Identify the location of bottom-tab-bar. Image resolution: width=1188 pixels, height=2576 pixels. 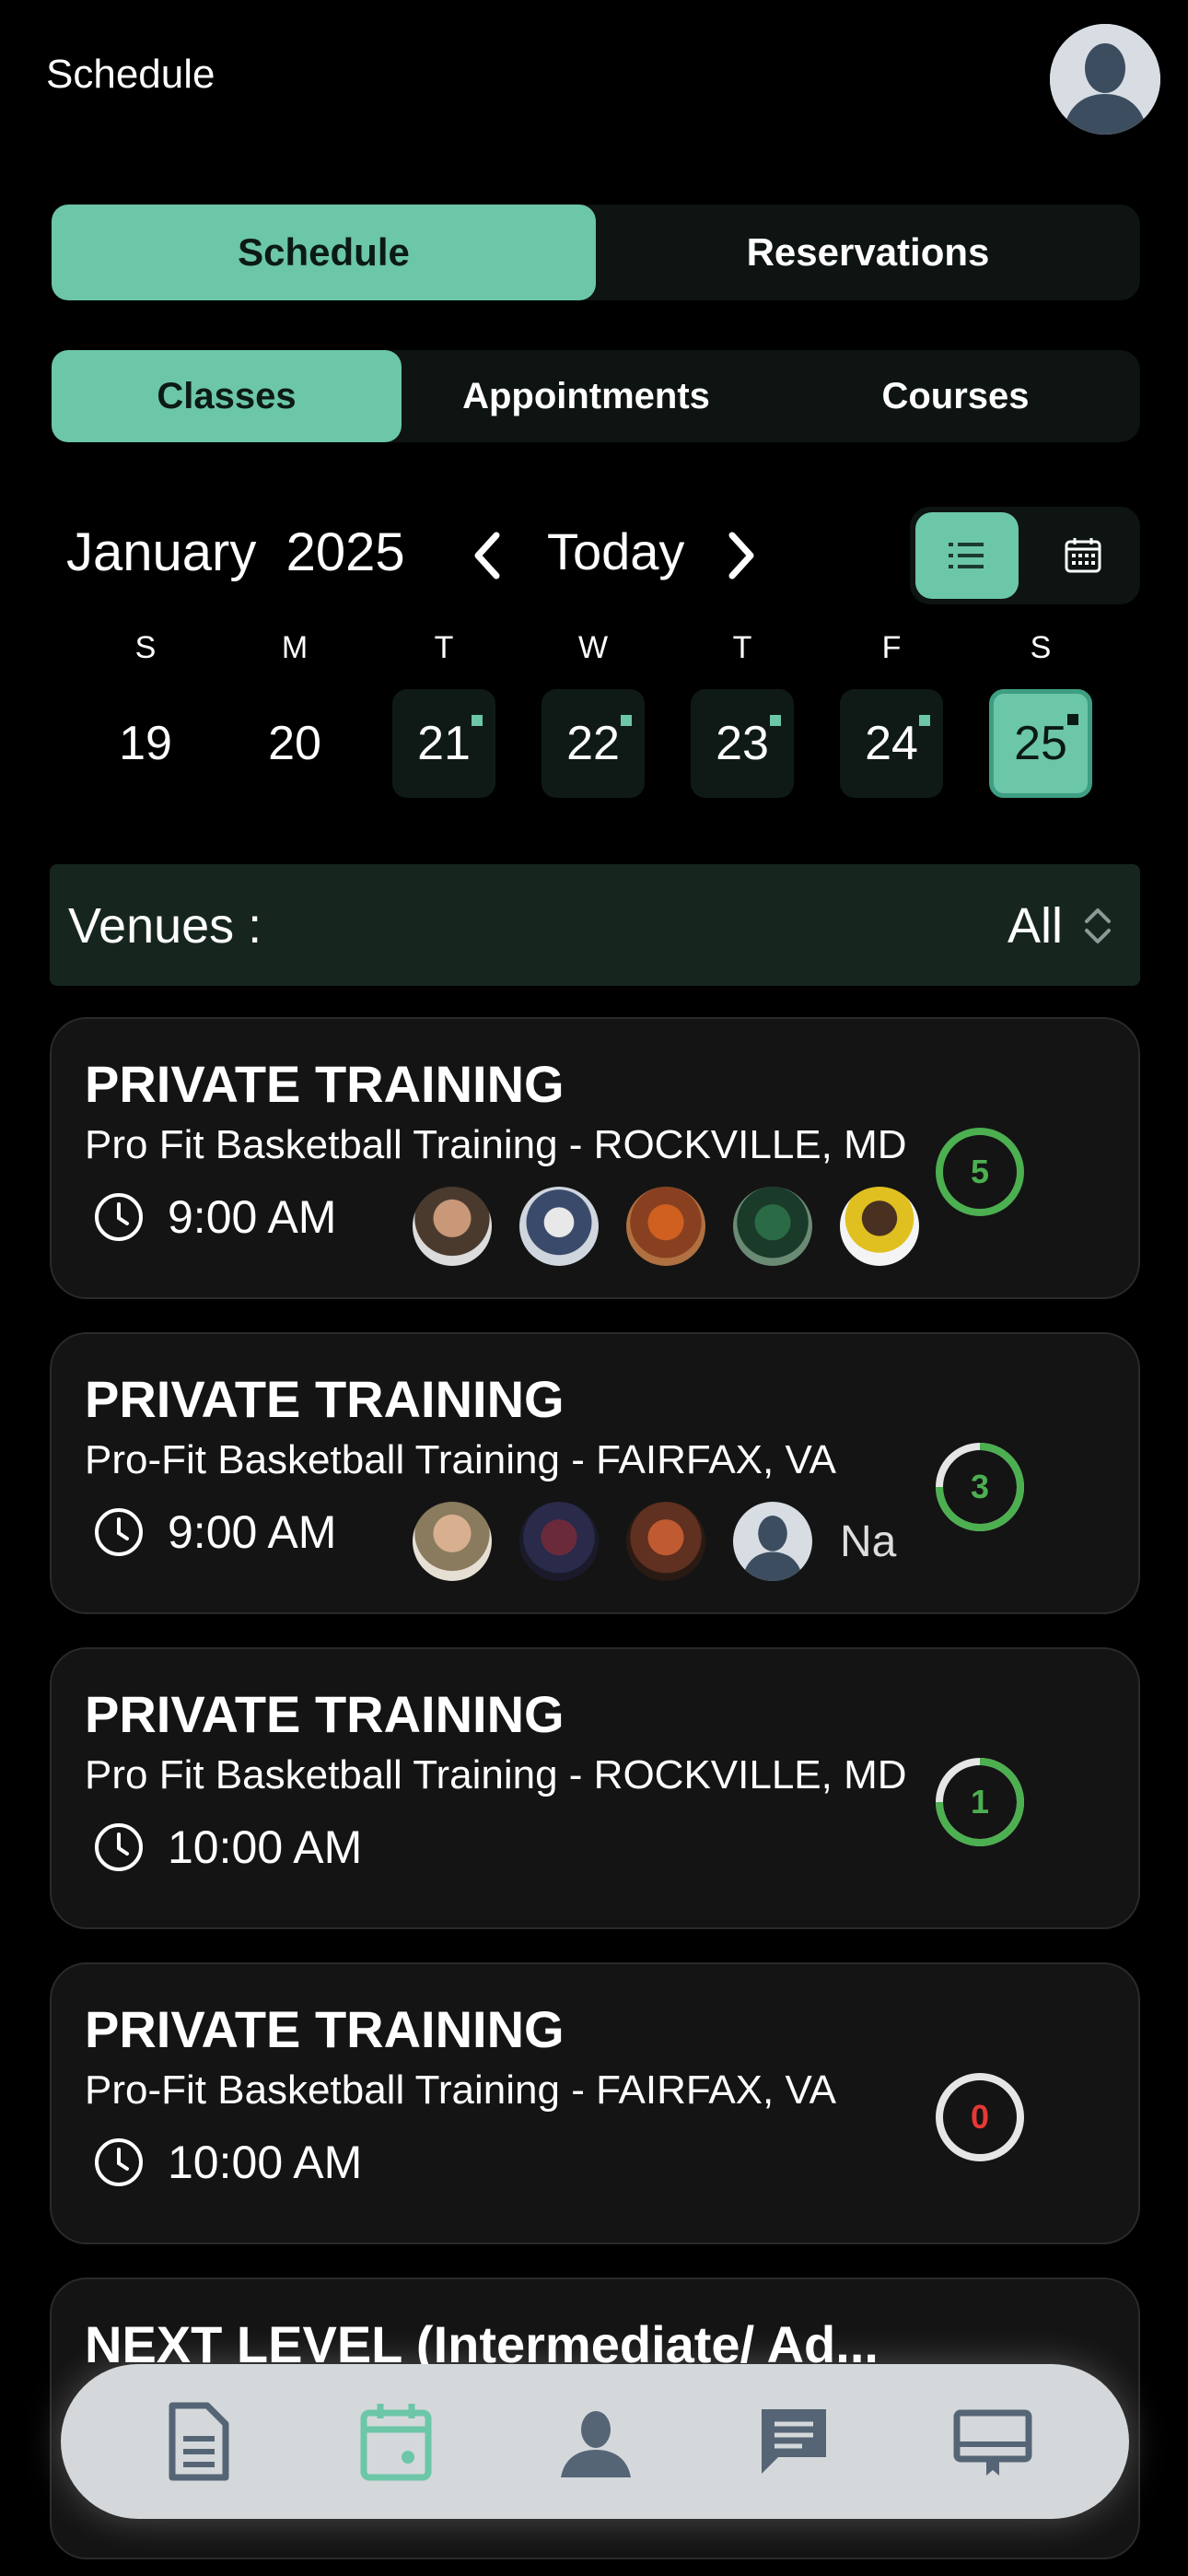
(595, 2441).